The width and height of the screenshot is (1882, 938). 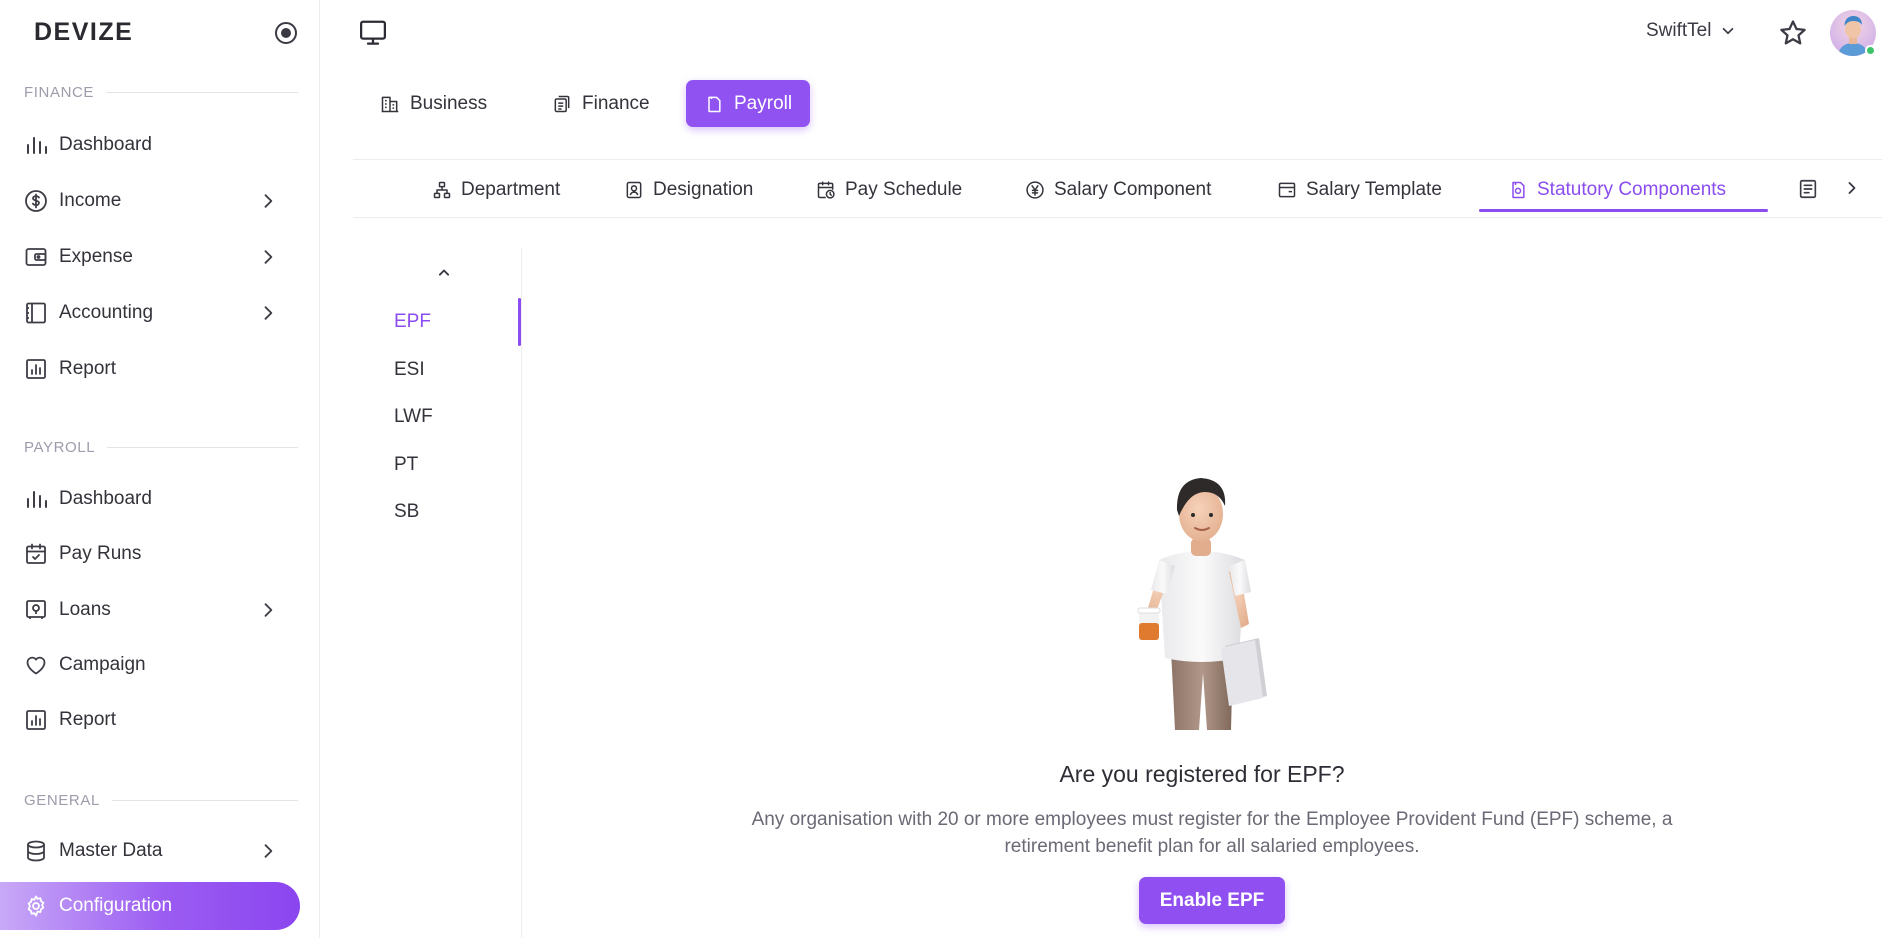 I want to click on currency-circle-icon, so click(x=1035, y=190).